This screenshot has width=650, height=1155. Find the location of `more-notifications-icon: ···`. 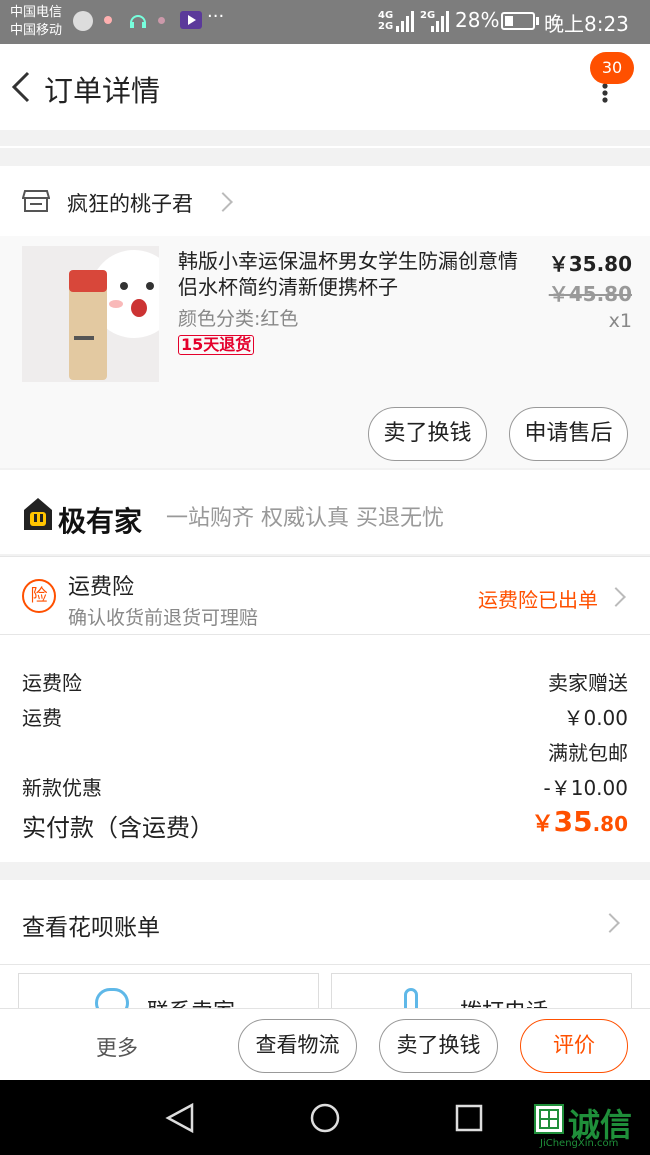

more-notifications-icon: ··· is located at coordinates (216, 16).